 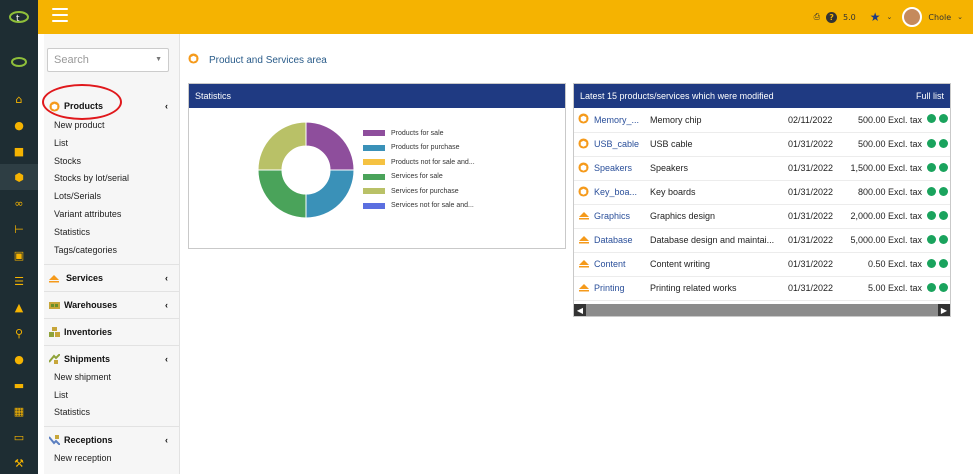 What do you see at coordinates (816, 120) in the screenshot?
I see `modified-date: 02/11/2022` at bounding box center [816, 120].